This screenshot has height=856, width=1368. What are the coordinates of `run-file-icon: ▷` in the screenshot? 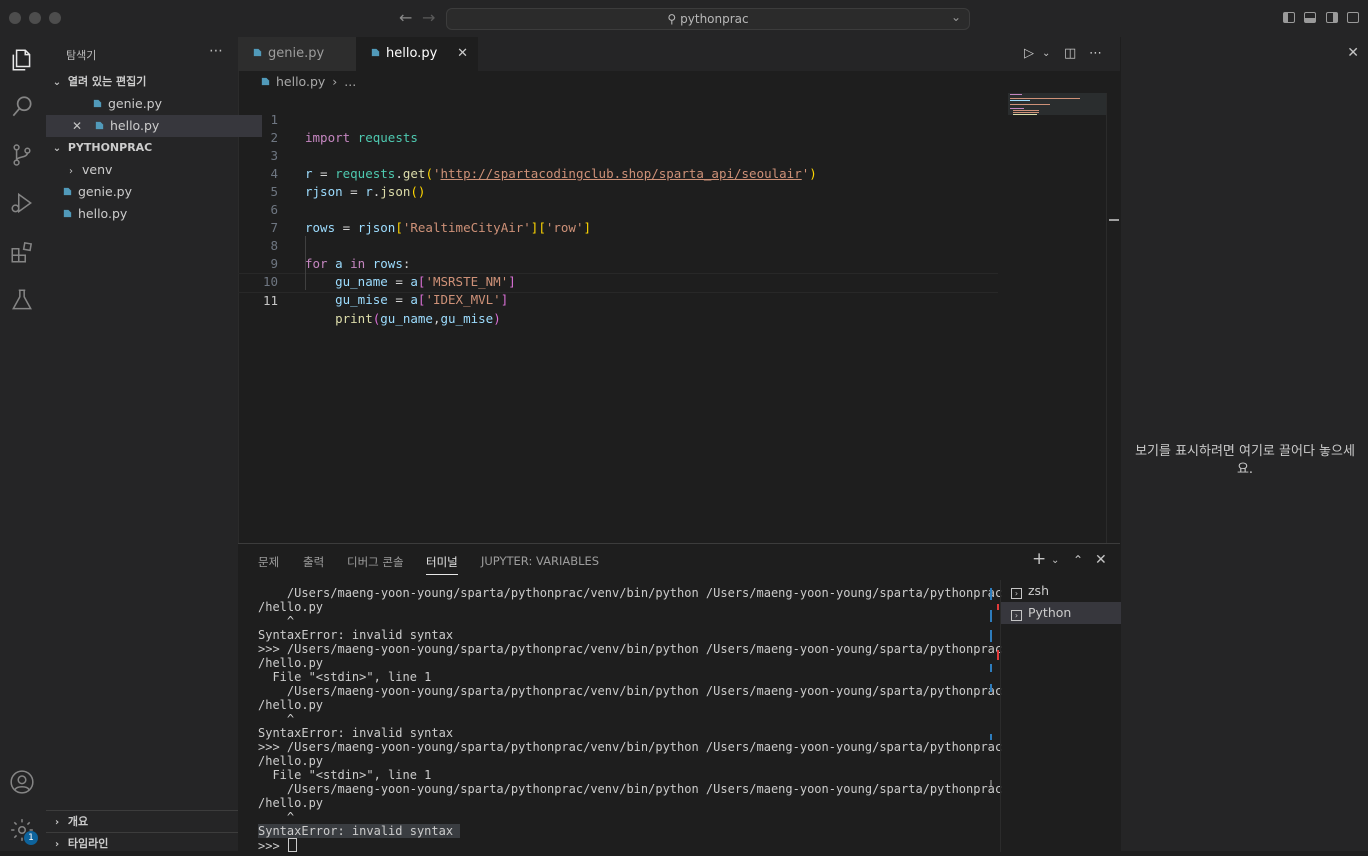 It's located at (1029, 53).